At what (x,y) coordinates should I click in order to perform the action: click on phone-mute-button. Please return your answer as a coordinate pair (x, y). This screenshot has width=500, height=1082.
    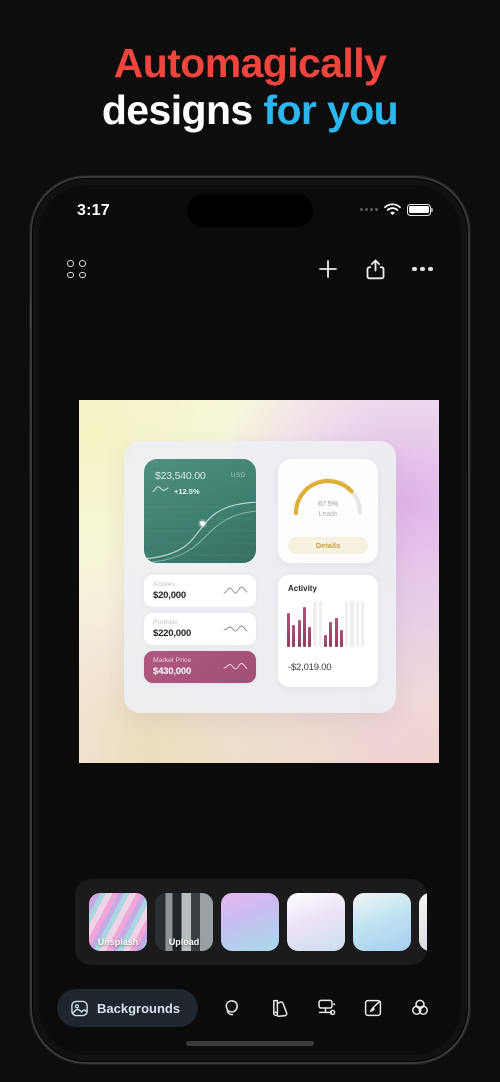
    Looking at the image, I should click on (31, 315).